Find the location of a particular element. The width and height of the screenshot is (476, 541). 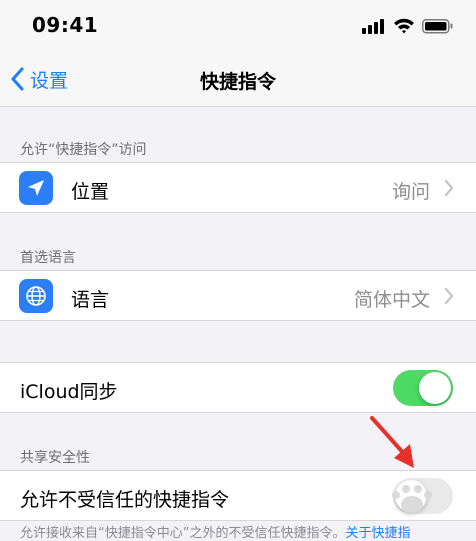

icloud-sync-toggle is located at coordinates (423, 388).